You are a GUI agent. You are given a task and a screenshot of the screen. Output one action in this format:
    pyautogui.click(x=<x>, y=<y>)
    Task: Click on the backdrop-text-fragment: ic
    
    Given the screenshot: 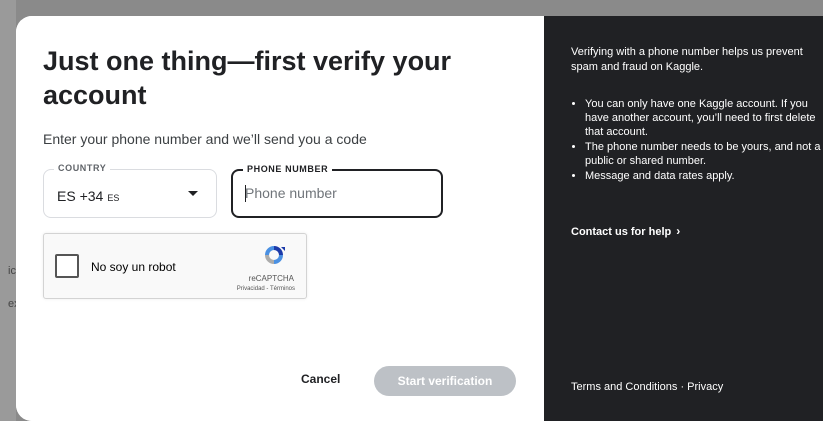 What is the action you would take?
    pyautogui.click(x=12, y=271)
    